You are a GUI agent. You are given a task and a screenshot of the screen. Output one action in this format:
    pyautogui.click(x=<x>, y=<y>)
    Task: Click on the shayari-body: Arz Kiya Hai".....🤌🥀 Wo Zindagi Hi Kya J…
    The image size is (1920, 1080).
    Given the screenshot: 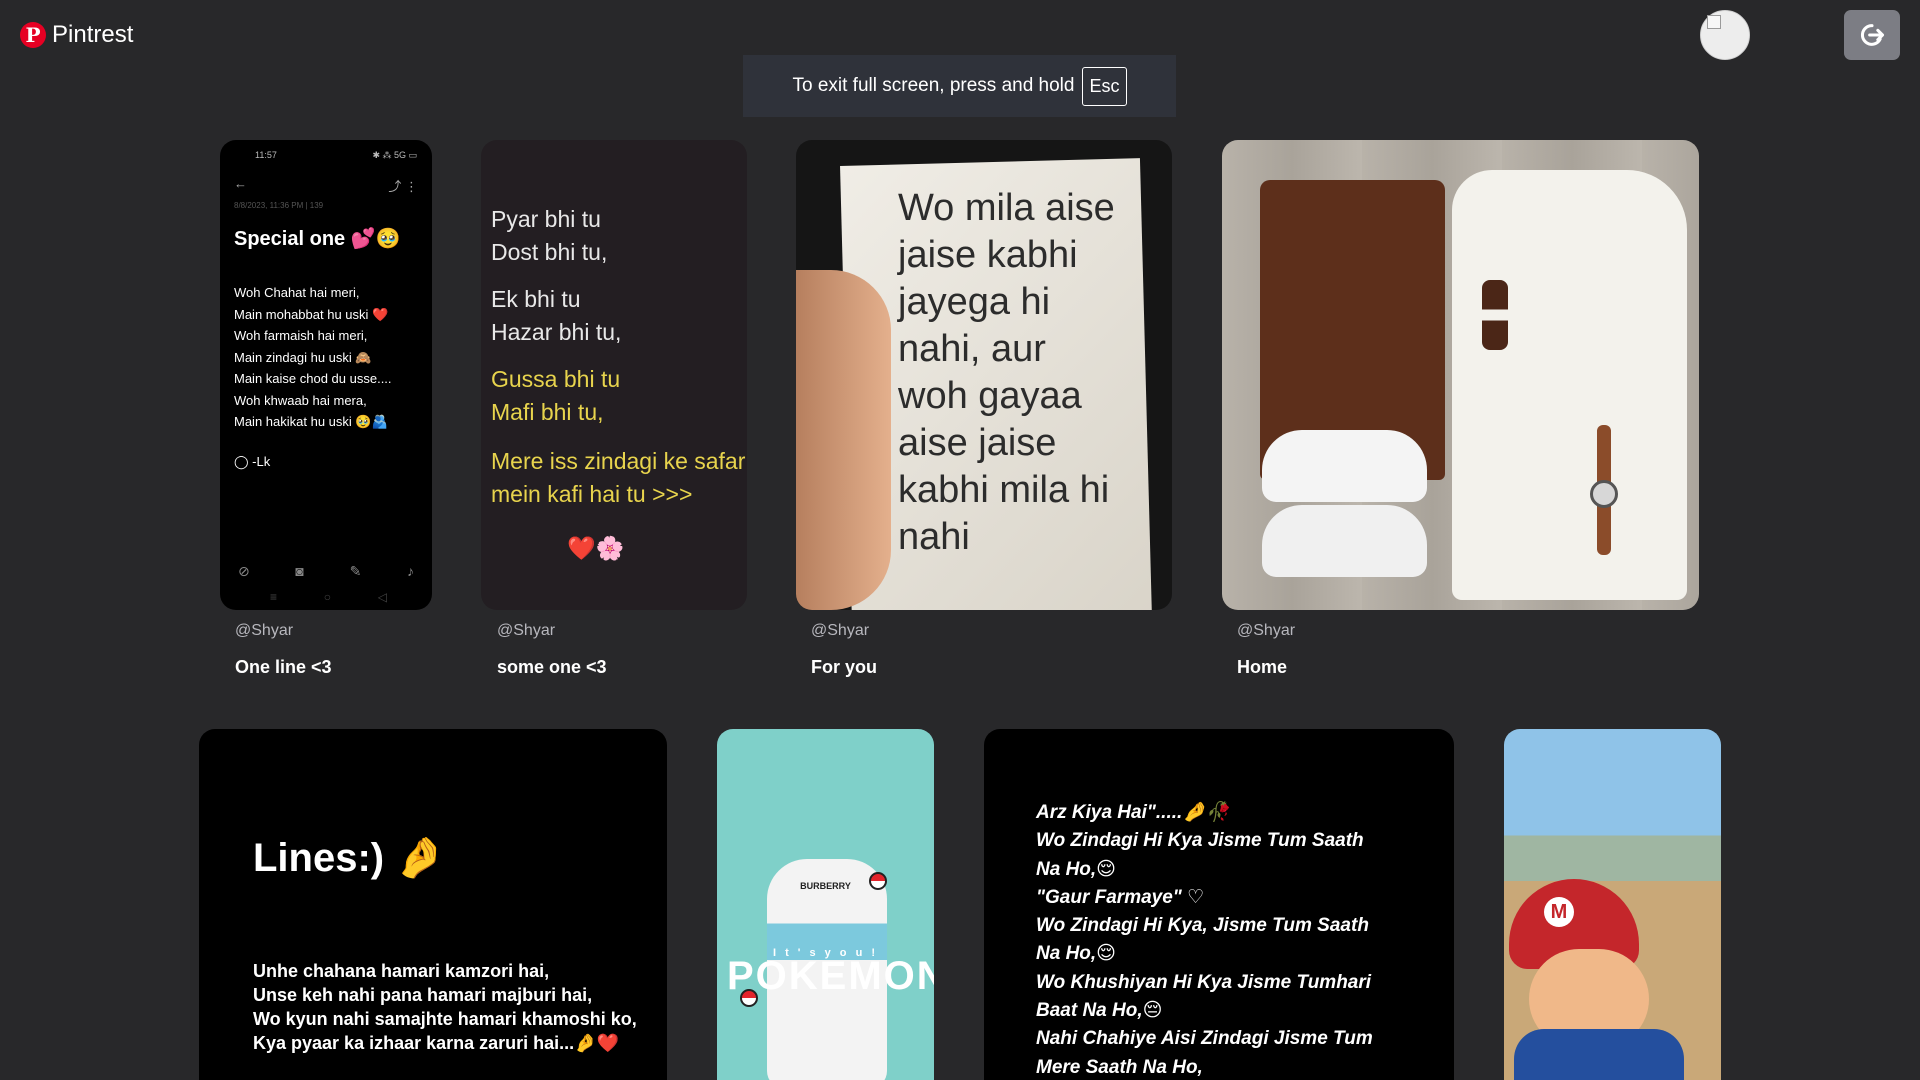 What is the action you would take?
    pyautogui.click(x=1204, y=940)
    